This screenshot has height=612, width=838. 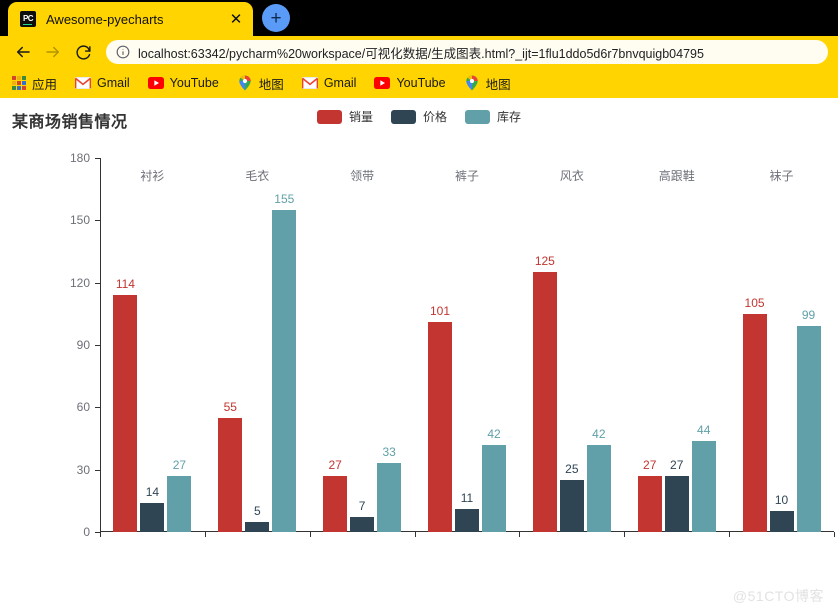 What do you see at coordinates (79, 158) in the screenshot?
I see `y-axis-tick-label: 180` at bounding box center [79, 158].